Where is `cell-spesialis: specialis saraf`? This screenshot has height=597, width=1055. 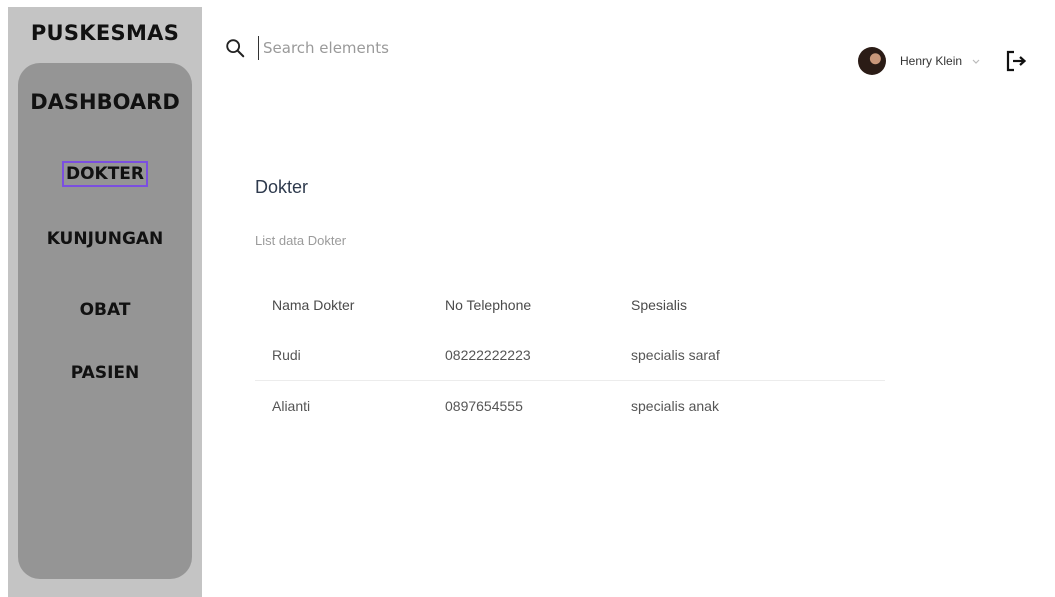
cell-spesialis: specialis saraf is located at coordinates (675, 355).